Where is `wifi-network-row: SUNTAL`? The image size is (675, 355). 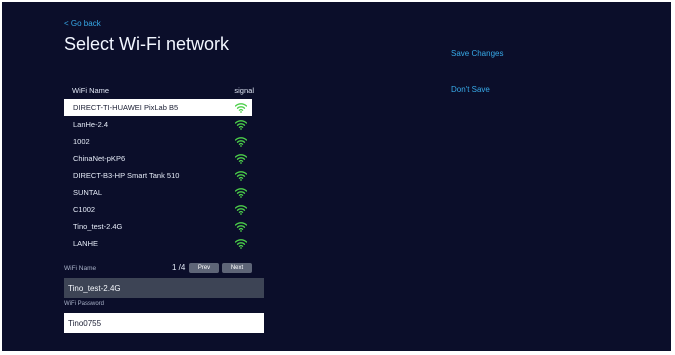 wifi-network-row: SUNTAL is located at coordinates (158, 192).